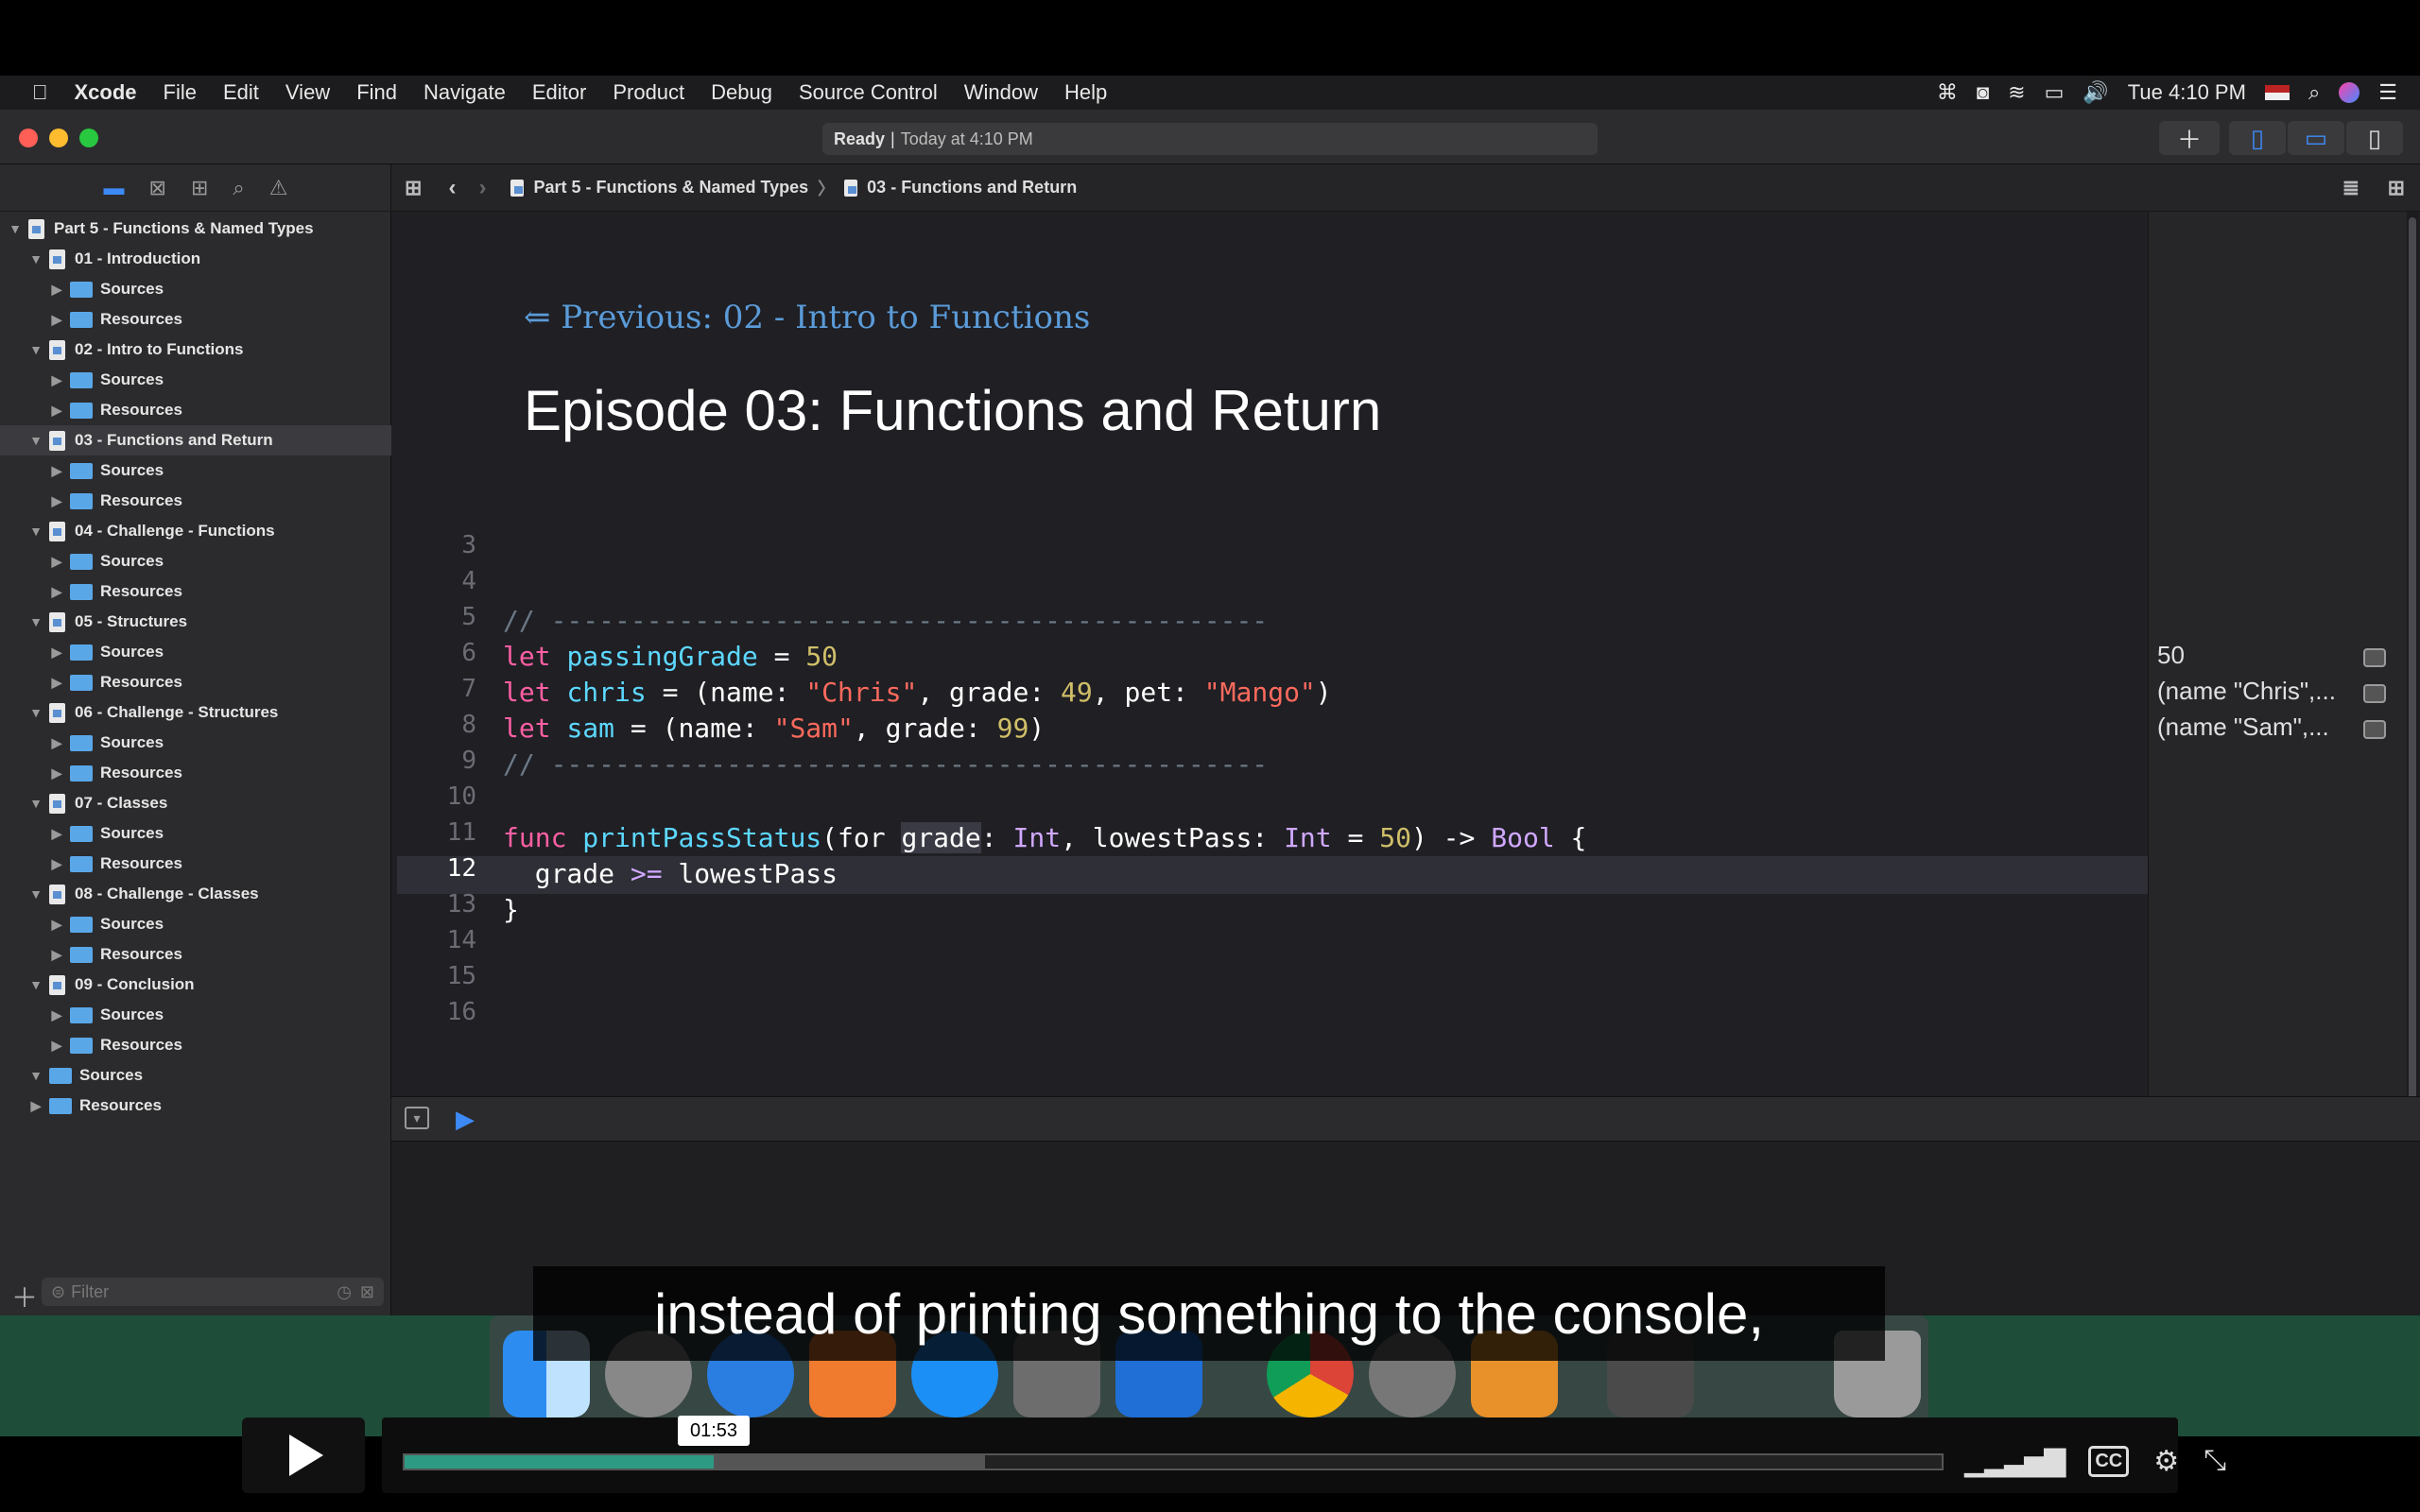  Describe the element at coordinates (376, 92) in the screenshot. I see `menu-find: Find` at that location.